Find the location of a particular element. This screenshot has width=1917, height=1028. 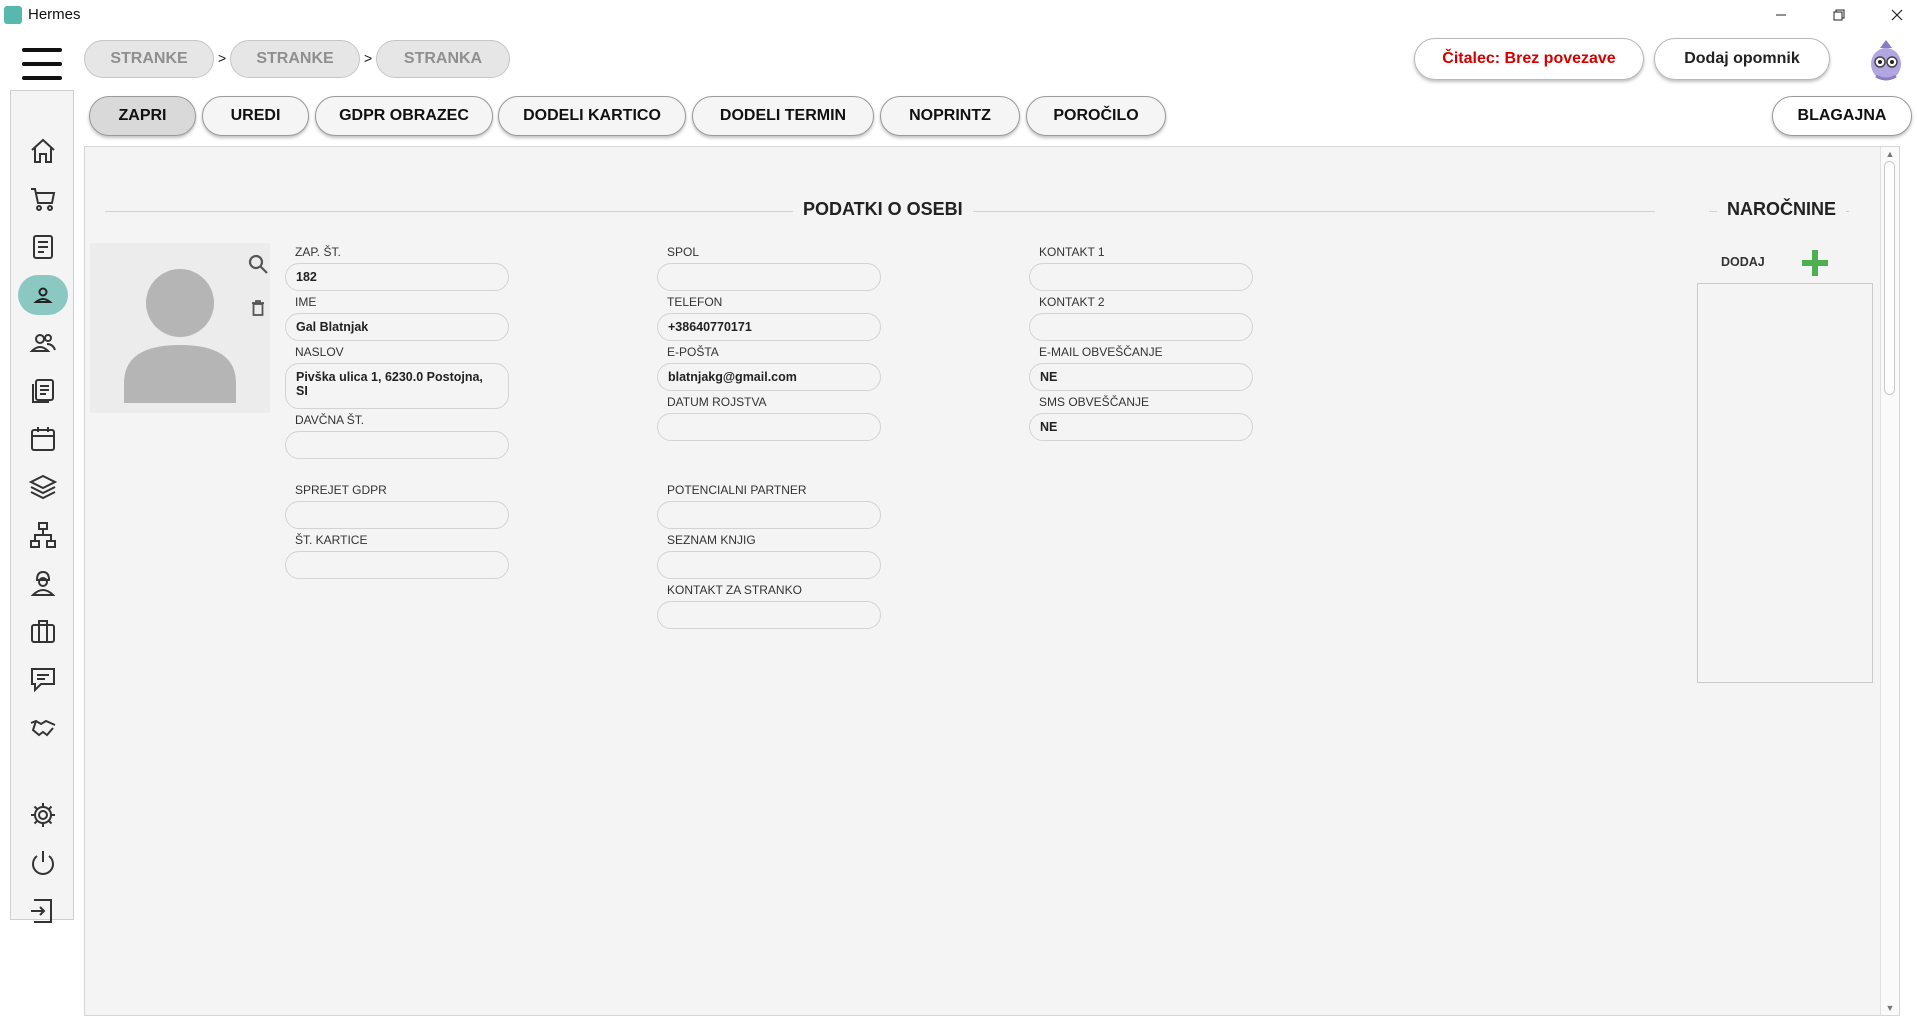

contact2-field is located at coordinates (1141, 327).